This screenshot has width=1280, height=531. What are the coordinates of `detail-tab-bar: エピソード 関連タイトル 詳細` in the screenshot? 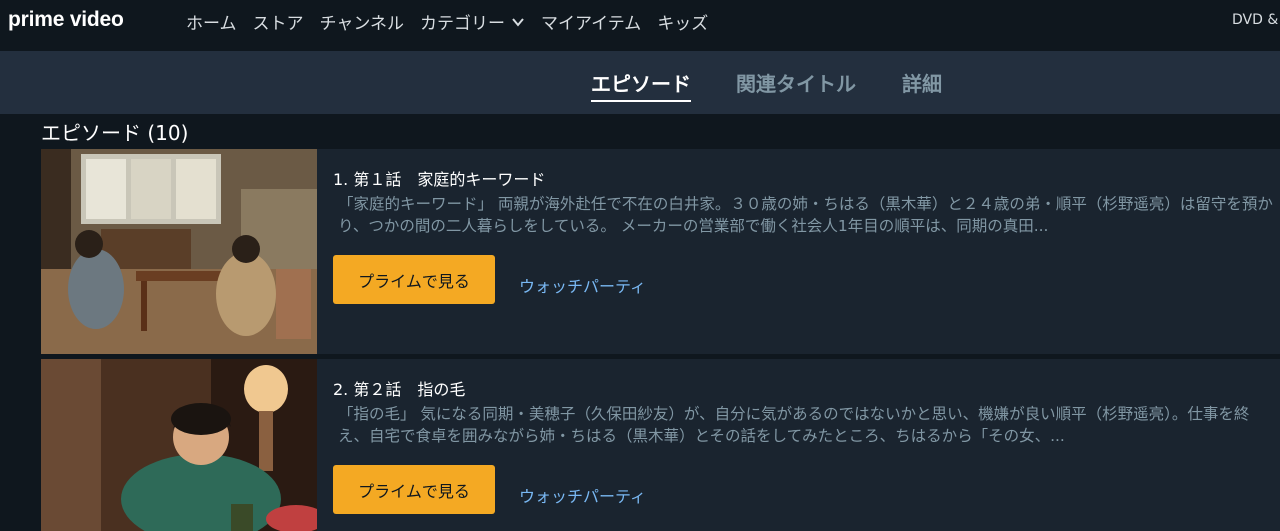 It's located at (640, 82).